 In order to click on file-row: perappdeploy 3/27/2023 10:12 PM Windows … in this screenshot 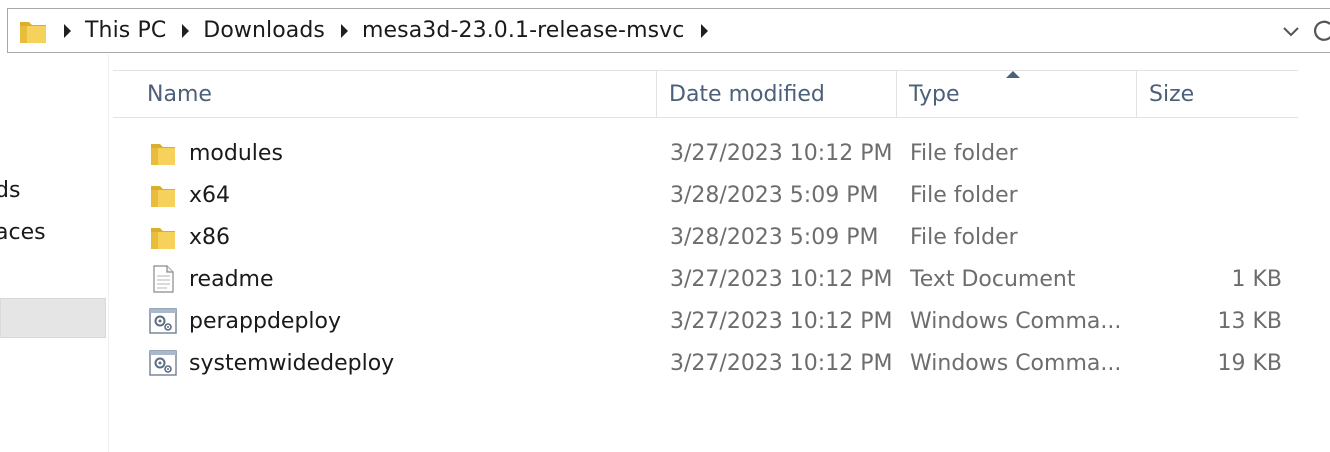, I will do `click(705, 321)`.